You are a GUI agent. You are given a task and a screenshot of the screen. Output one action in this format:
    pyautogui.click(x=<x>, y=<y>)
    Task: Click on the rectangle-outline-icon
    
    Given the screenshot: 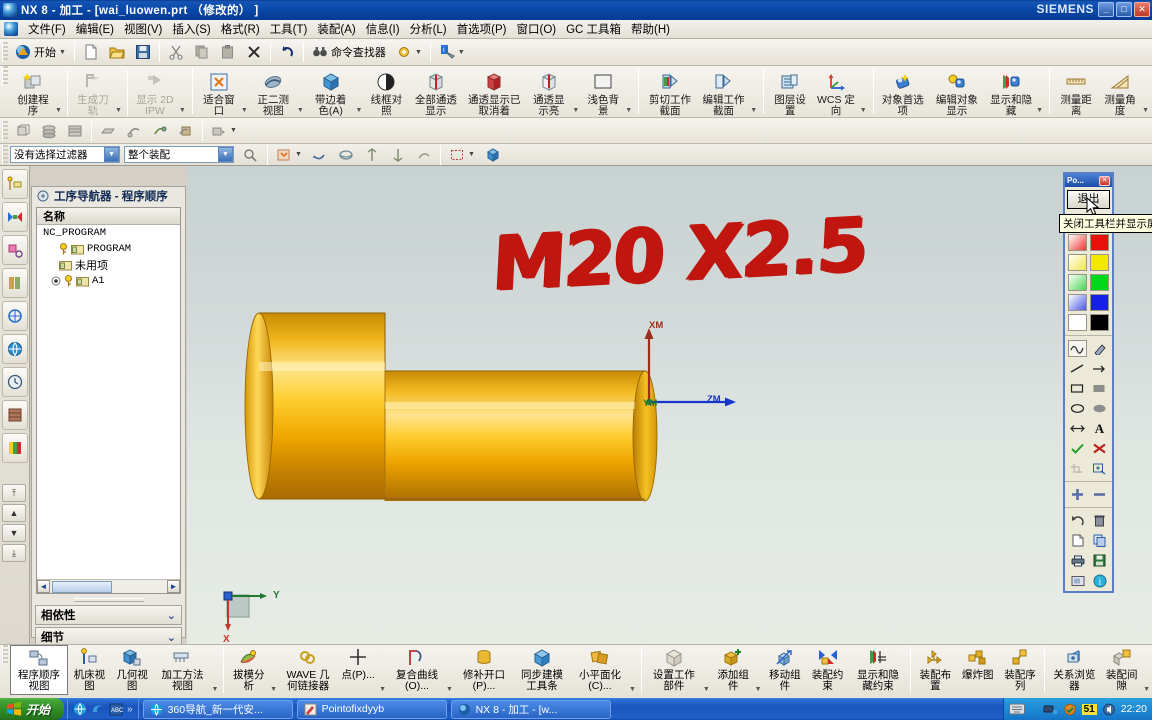 What is the action you would take?
    pyautogui.click(x=1077, y=388)
    